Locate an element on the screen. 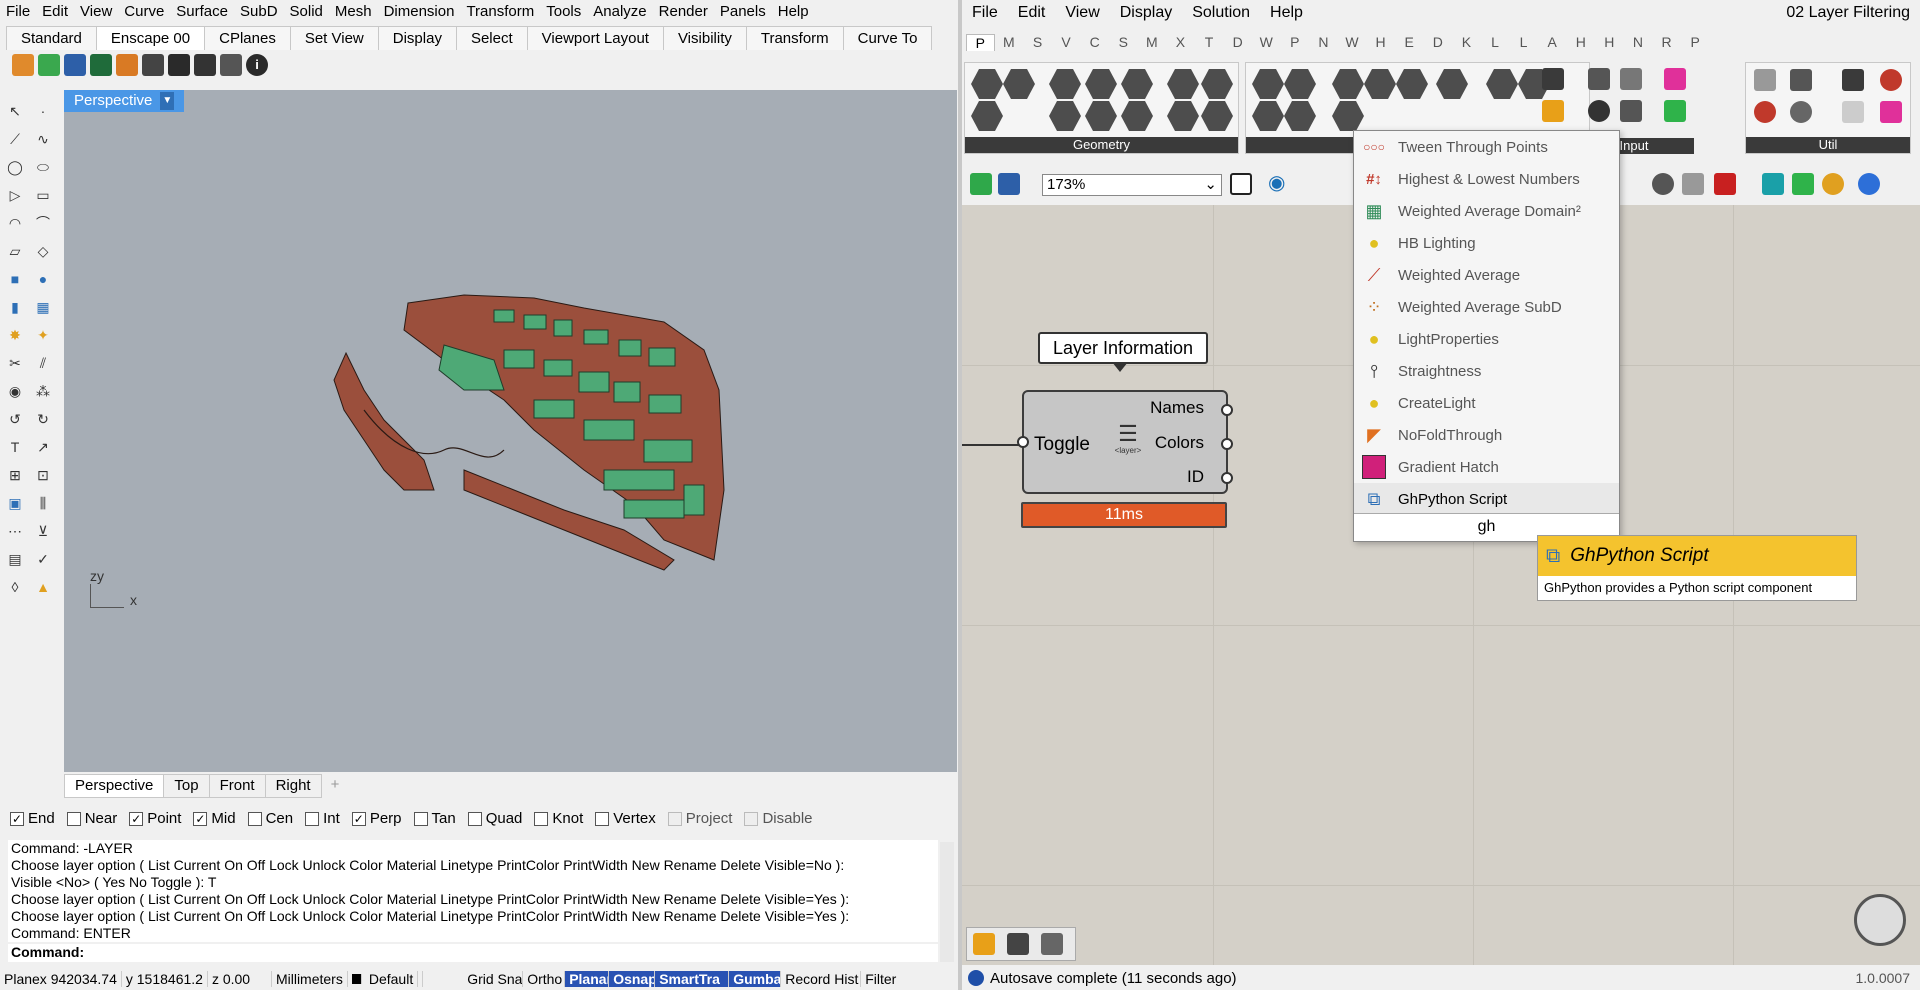 This screenshot has height=990, width=1920. polyline-icon: ⟋ is located at coordinates (15, 139).